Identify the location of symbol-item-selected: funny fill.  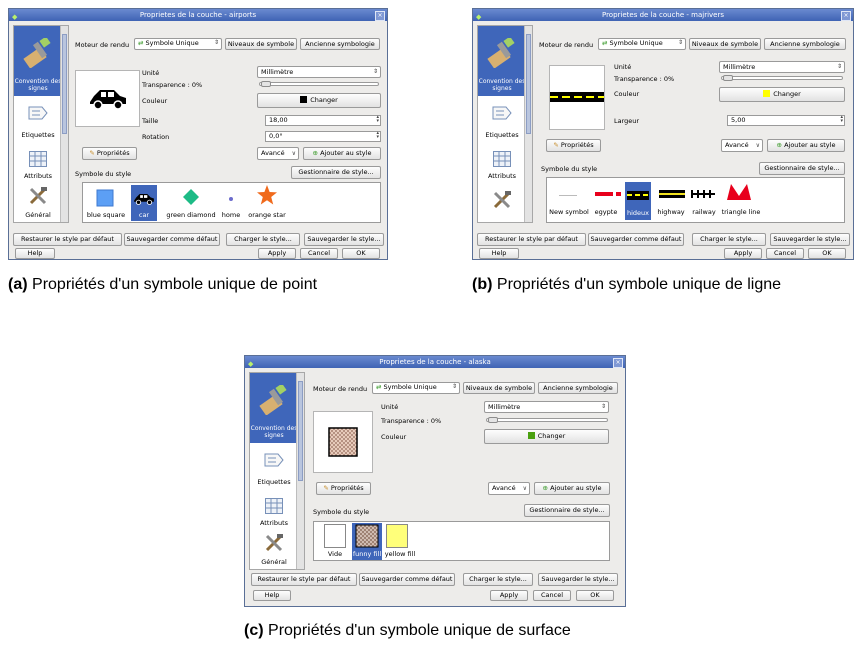
(367, 541).